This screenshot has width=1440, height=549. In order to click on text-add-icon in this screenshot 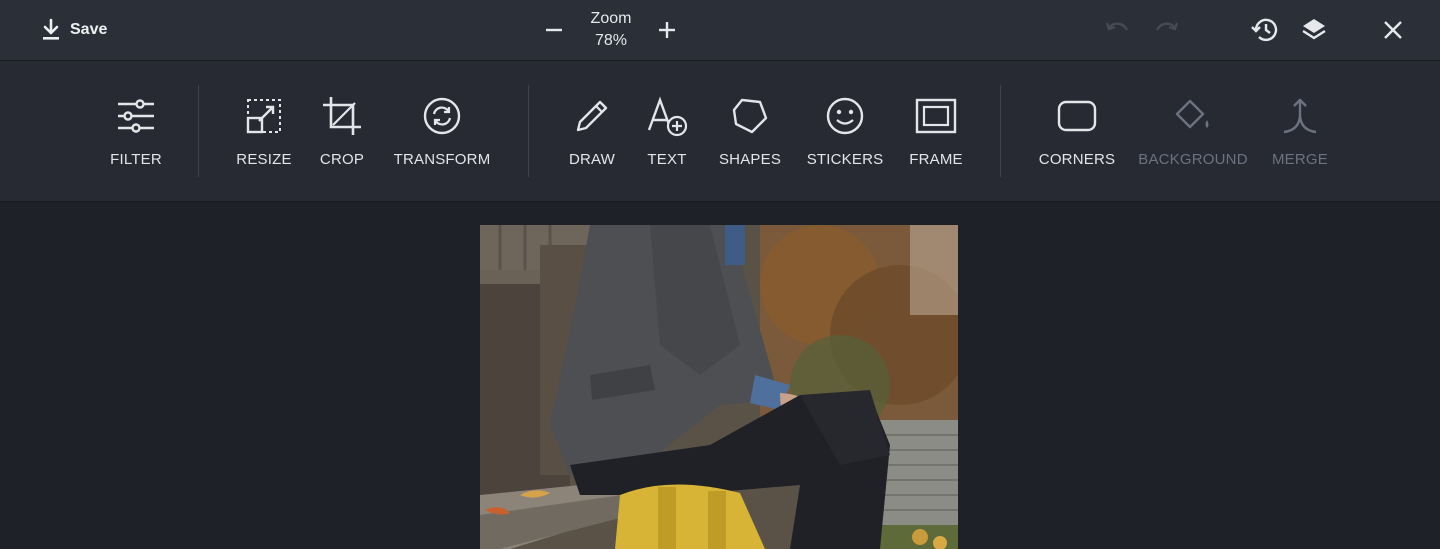, I will do `click(667, 116)`.